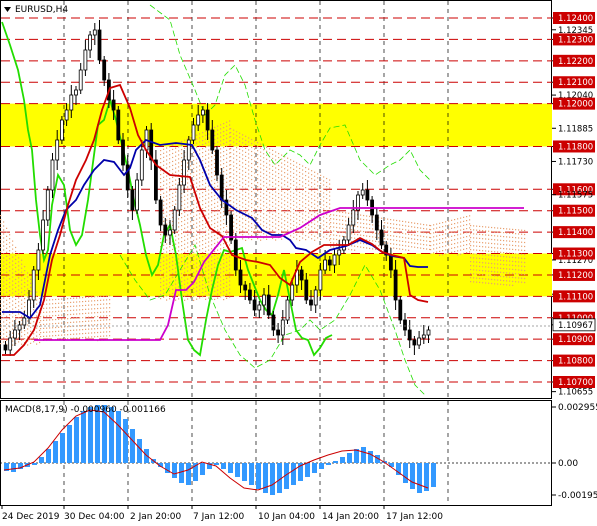  What do you see at coordinates (575, 393) in the screenshot?
I see `price-label: 1.10655` at bounding box center [575, 393].